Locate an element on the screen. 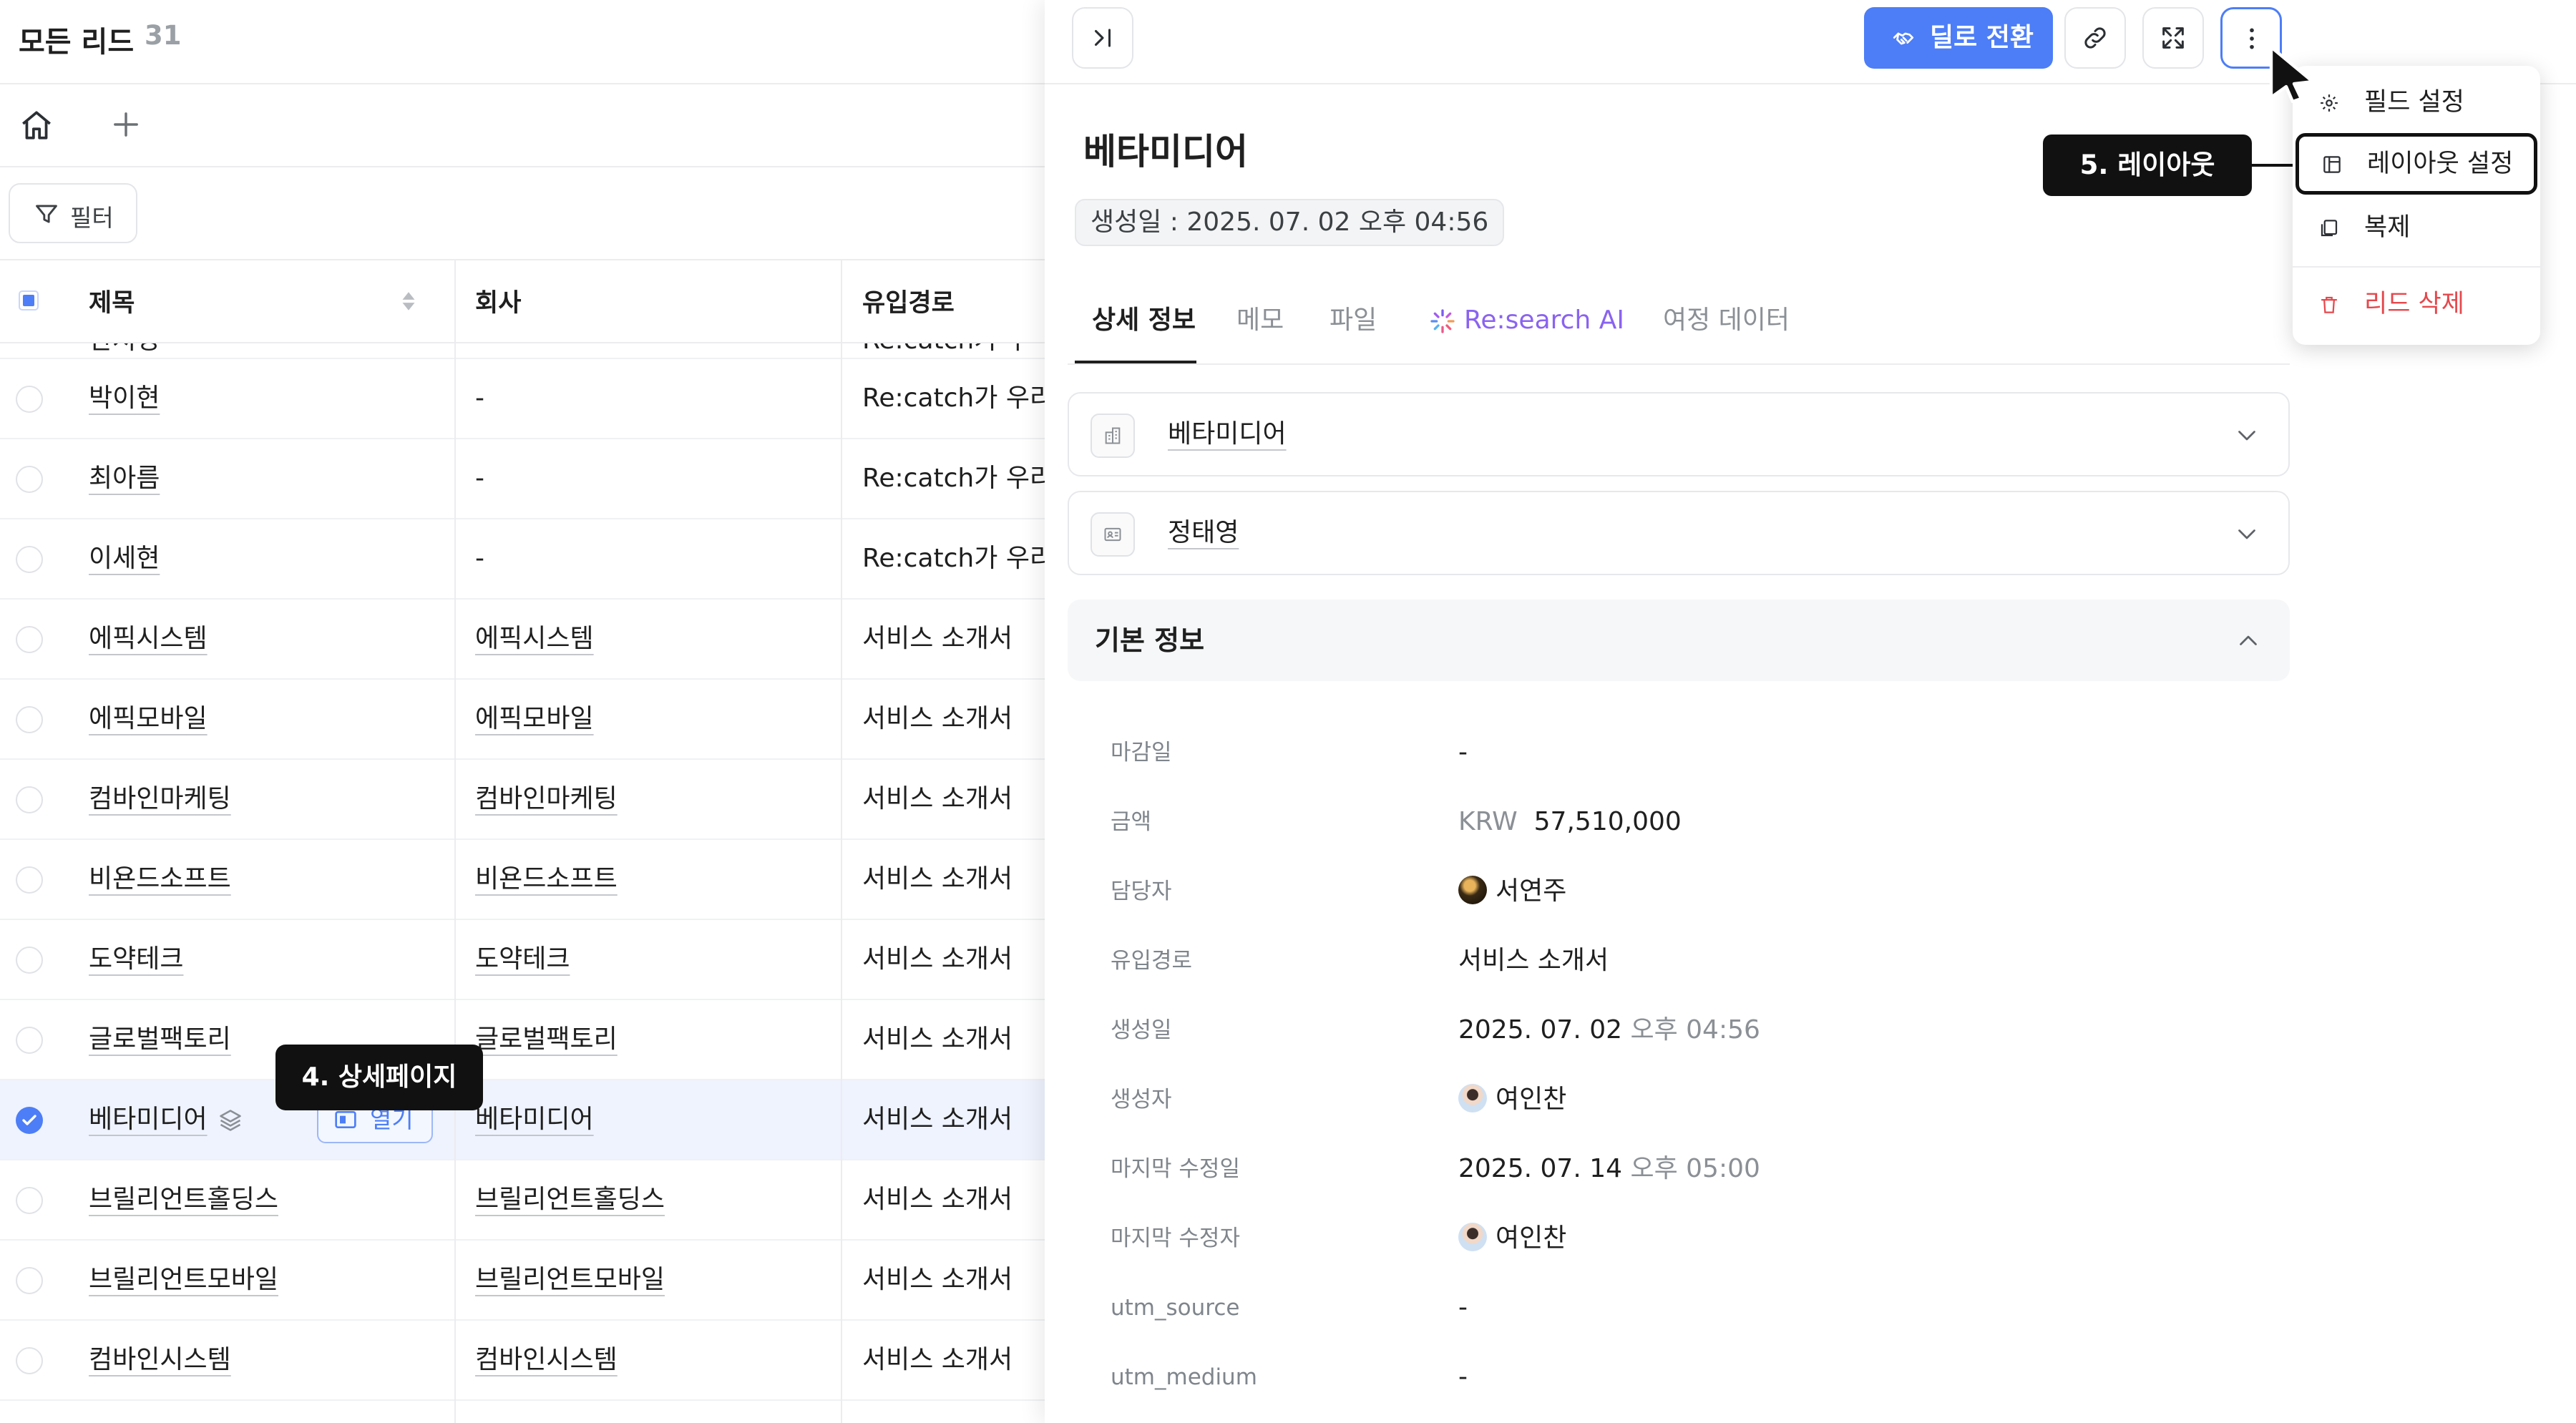 The height and width of the screenshot is (1423, 2576). sort-icon is located at coordinates (408, 301).